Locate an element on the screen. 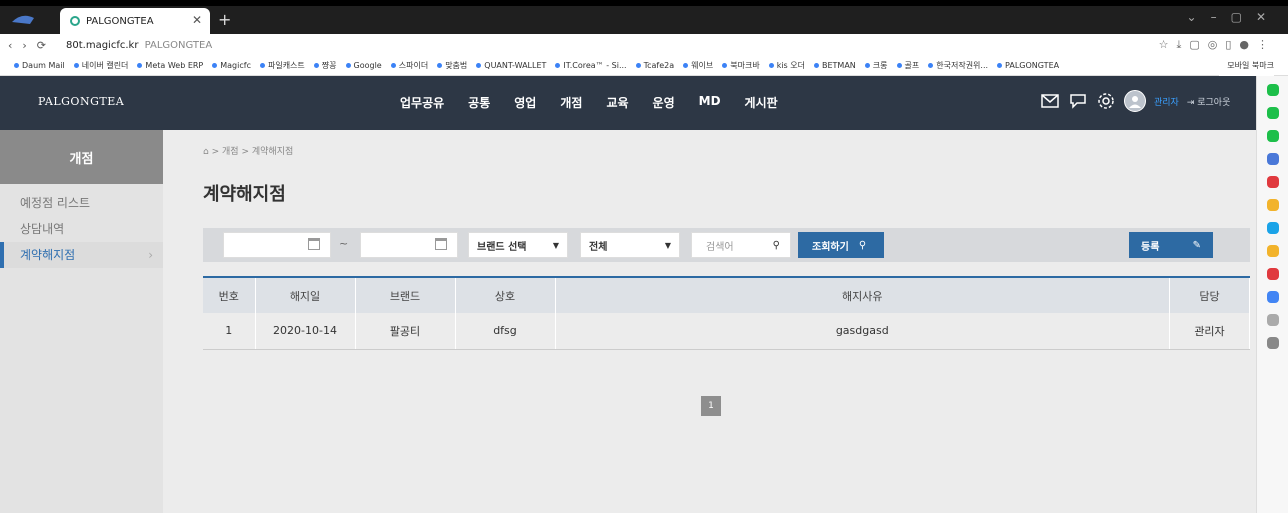 This screenshot has width=1288, height=513. menu-item: 교육 is located at coordinates (617, 102).